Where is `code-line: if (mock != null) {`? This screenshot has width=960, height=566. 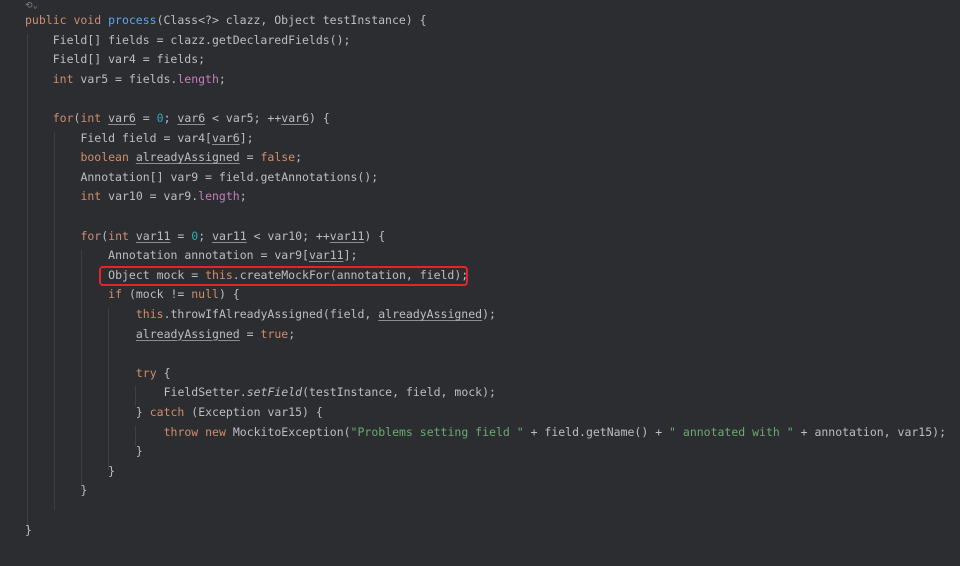 code-line: if (mock != null) { is located at coordinates (174, 295).